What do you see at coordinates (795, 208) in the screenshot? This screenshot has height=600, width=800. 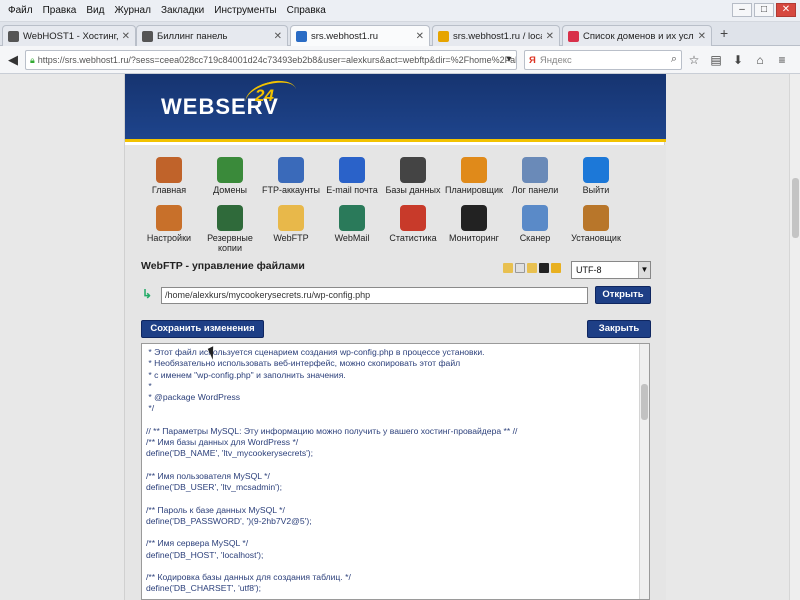 I see `page-scroll-thumb` at bounding box center [795, 208].